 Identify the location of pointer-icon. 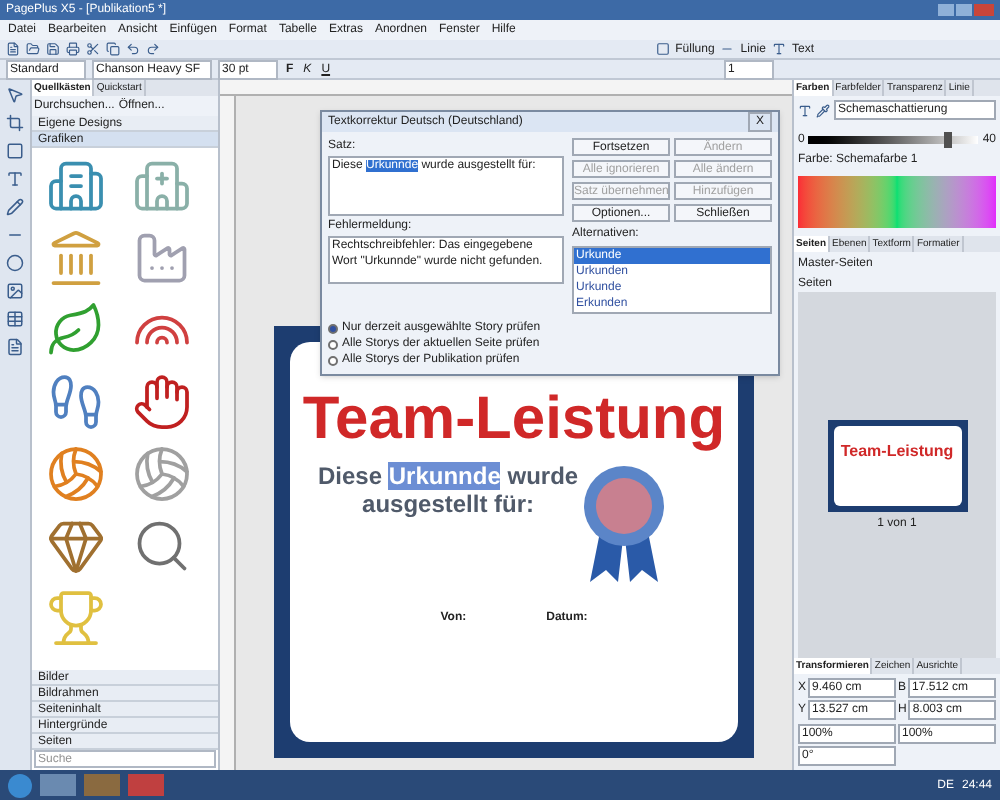
(15, 95).